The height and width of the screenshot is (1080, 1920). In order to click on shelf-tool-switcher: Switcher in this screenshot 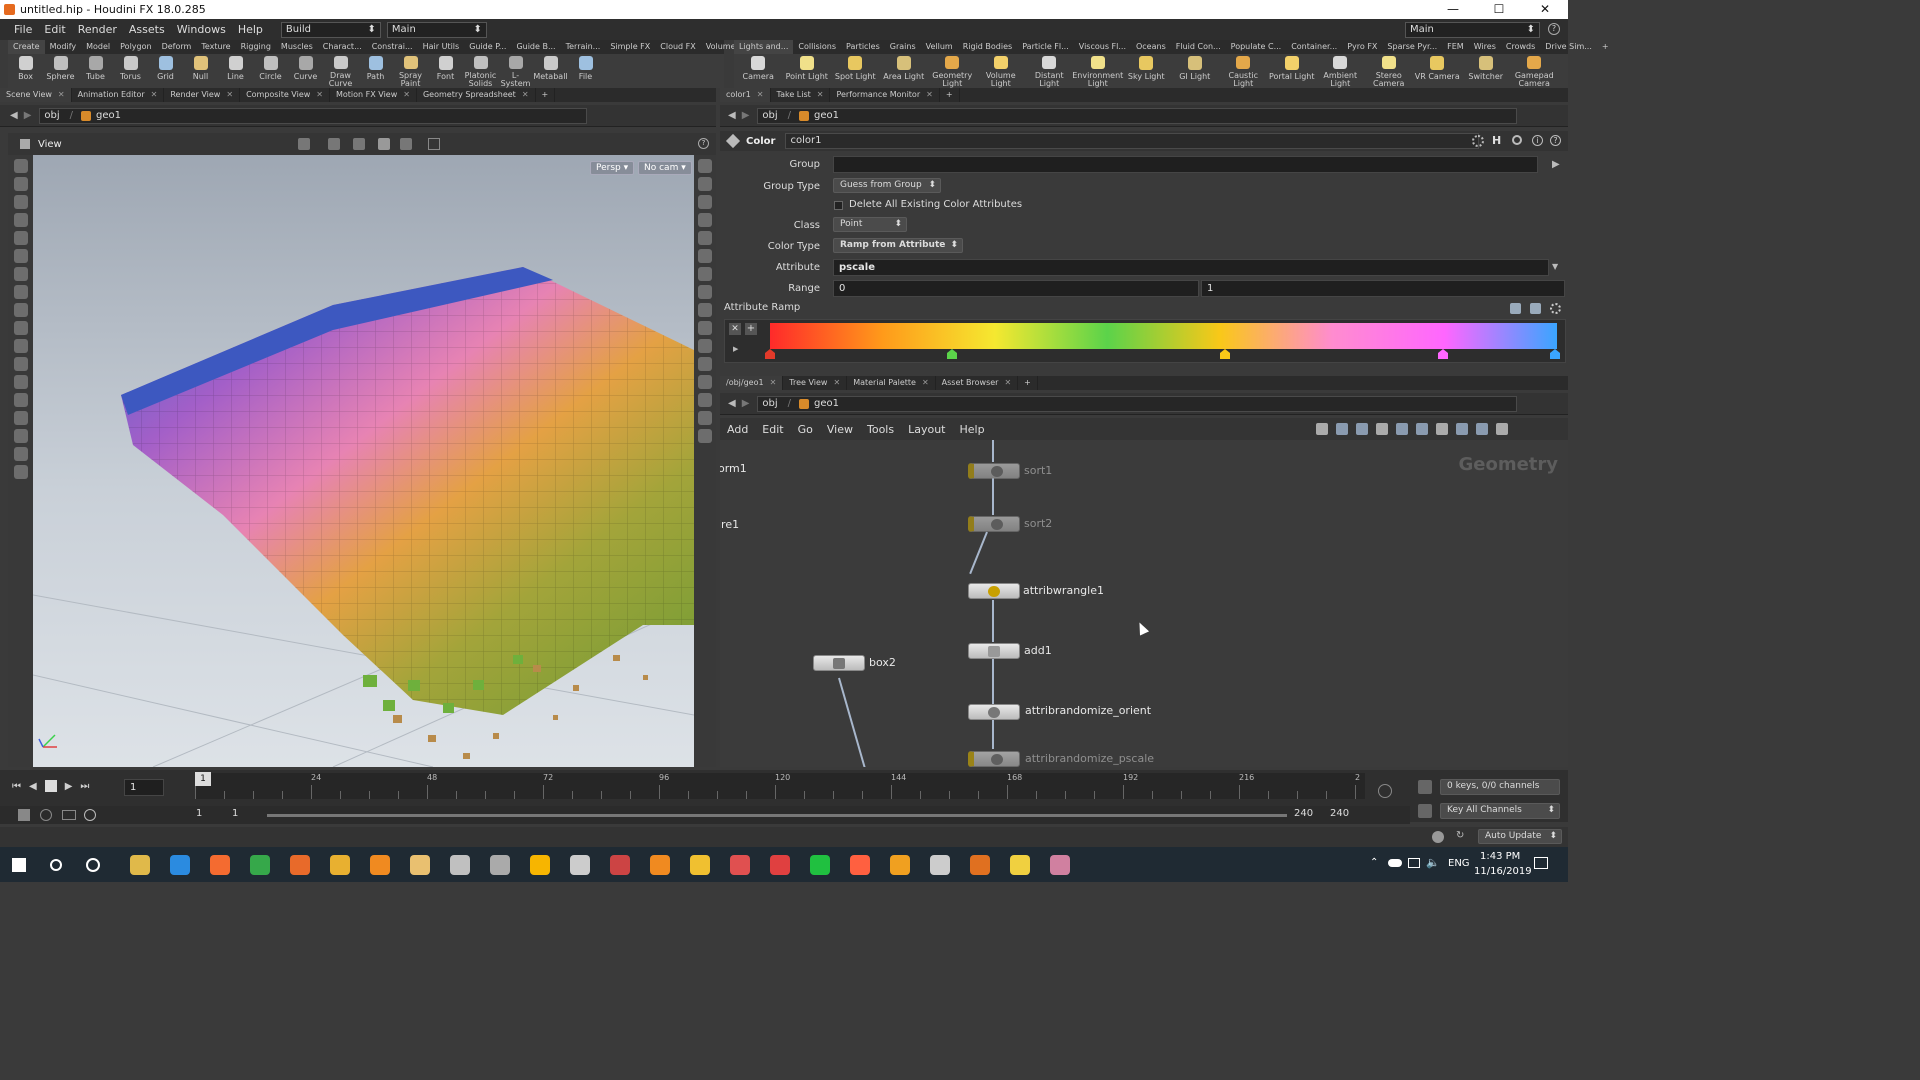, I will do `click(1486, 71)`.